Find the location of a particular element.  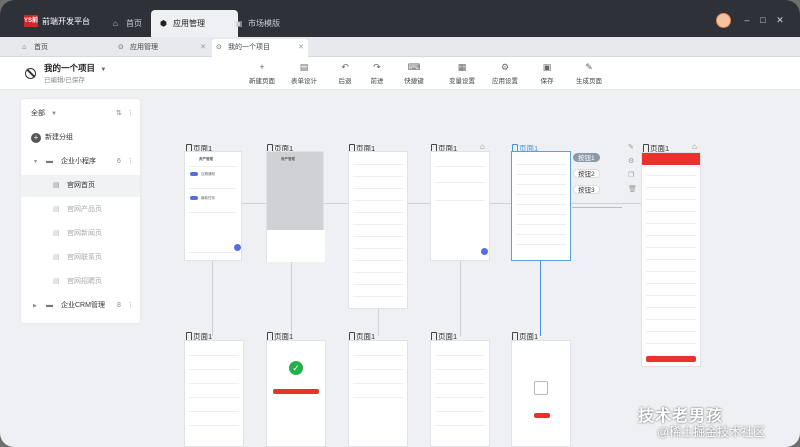

page-item-home: ▤ 官网首页 is located at coordinates (80, 186).